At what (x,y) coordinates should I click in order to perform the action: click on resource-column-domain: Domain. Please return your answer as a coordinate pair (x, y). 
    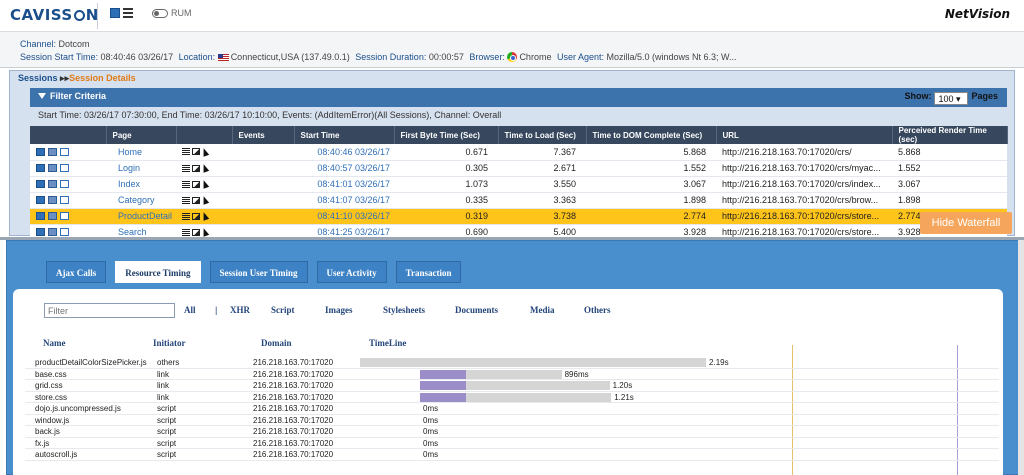
    Looking at the image, I should click on (276, 343).